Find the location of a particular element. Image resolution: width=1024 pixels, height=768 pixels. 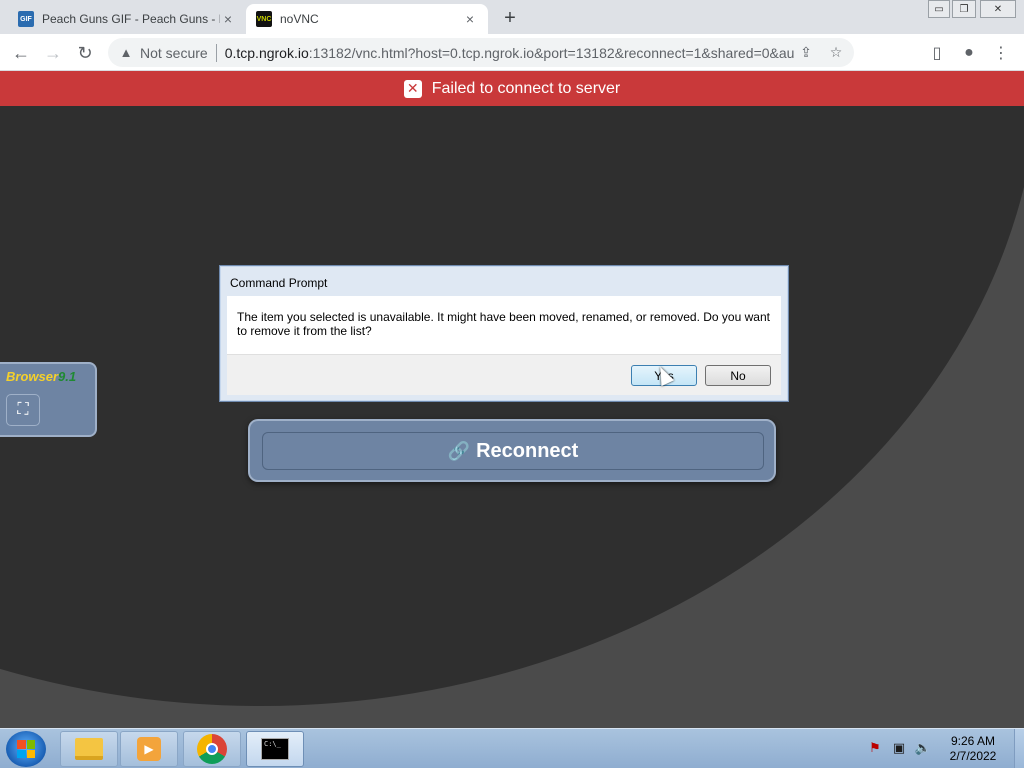

show-desktop-button is located at coordinates (1019, 748).